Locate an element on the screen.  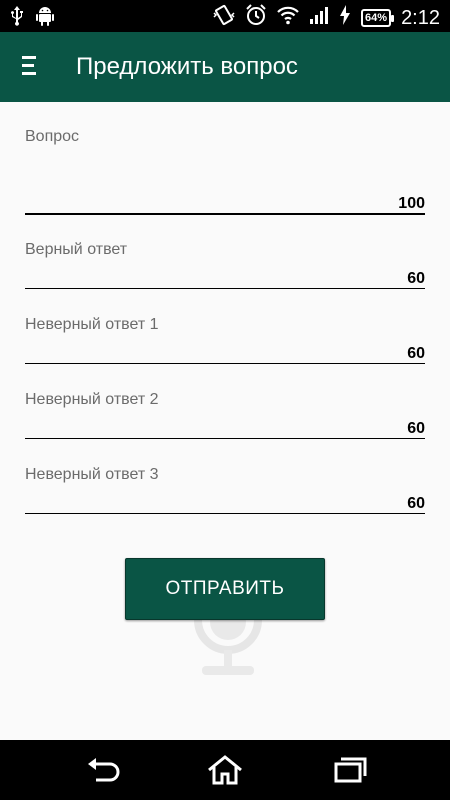
wrong-answer-1-field: Неверный ответ 1 60 is located at coordinates (225, 341).